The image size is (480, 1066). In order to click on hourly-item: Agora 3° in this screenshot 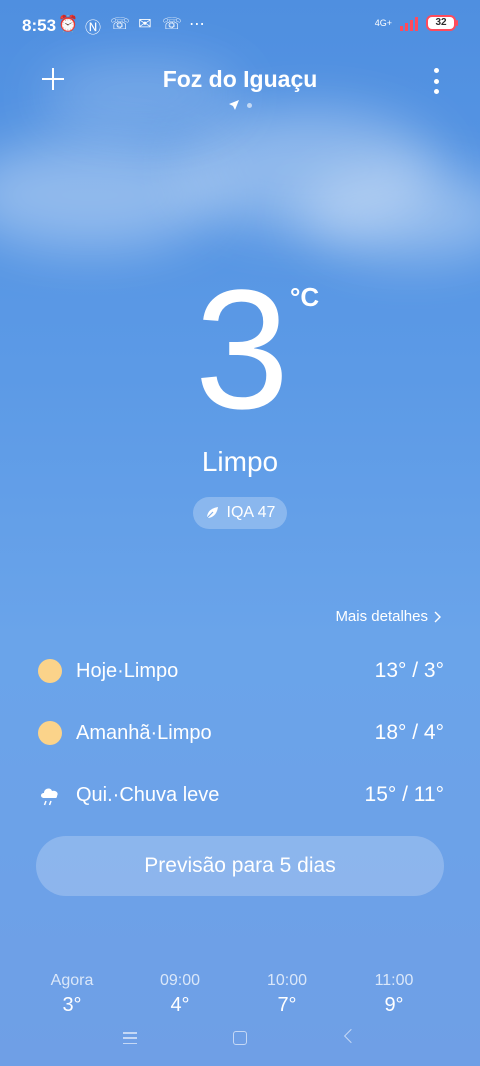, I will do `click(72, 992)`.